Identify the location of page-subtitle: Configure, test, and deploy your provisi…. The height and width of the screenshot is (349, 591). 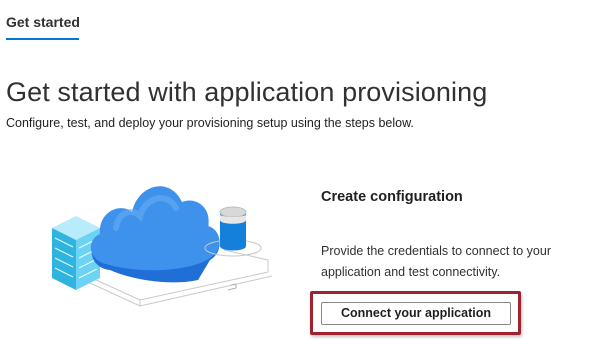
(210, 123).